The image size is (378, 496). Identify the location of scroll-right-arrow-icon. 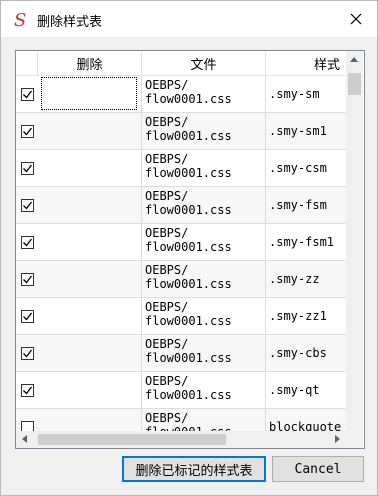
(337, 439).